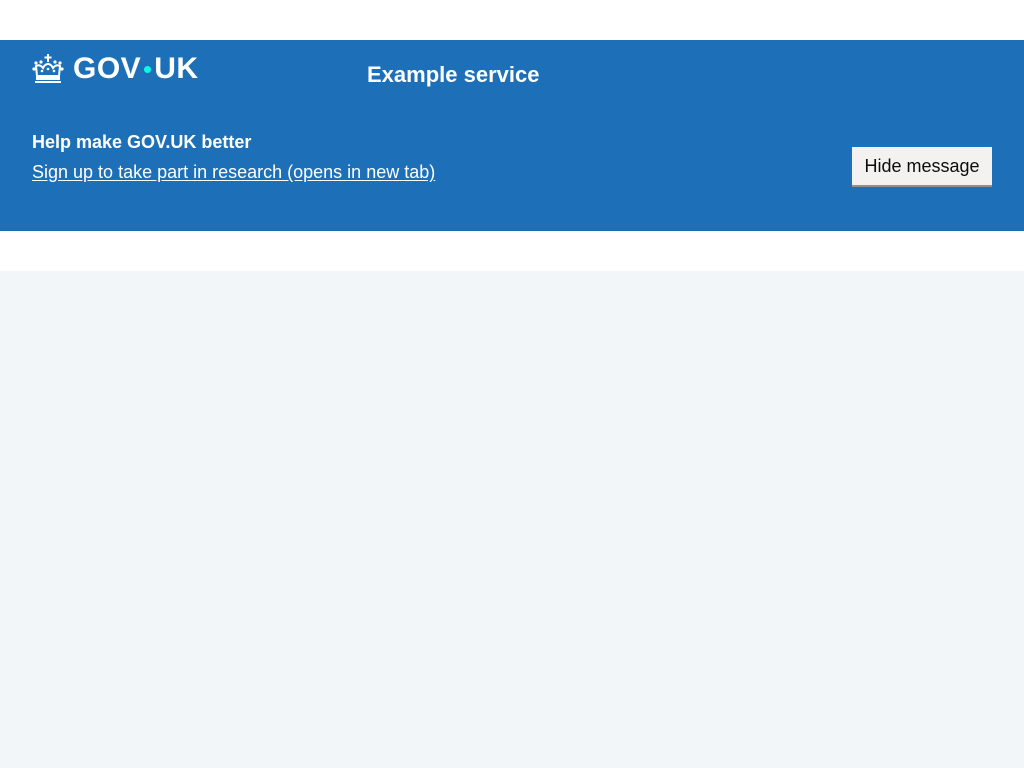 The height and width of the screenshot is (768, 1024). I want to click on banner-title: Help make GOV.UK better, so click(142, 142).